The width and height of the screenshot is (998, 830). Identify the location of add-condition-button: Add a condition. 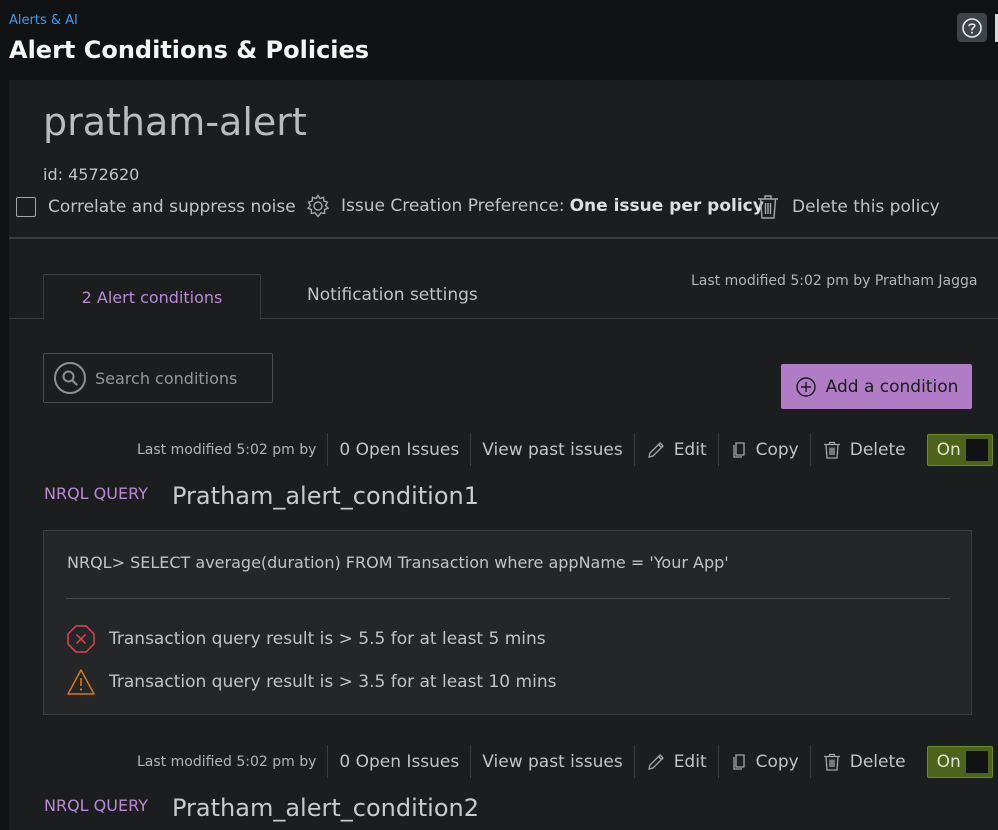
(876, 386).